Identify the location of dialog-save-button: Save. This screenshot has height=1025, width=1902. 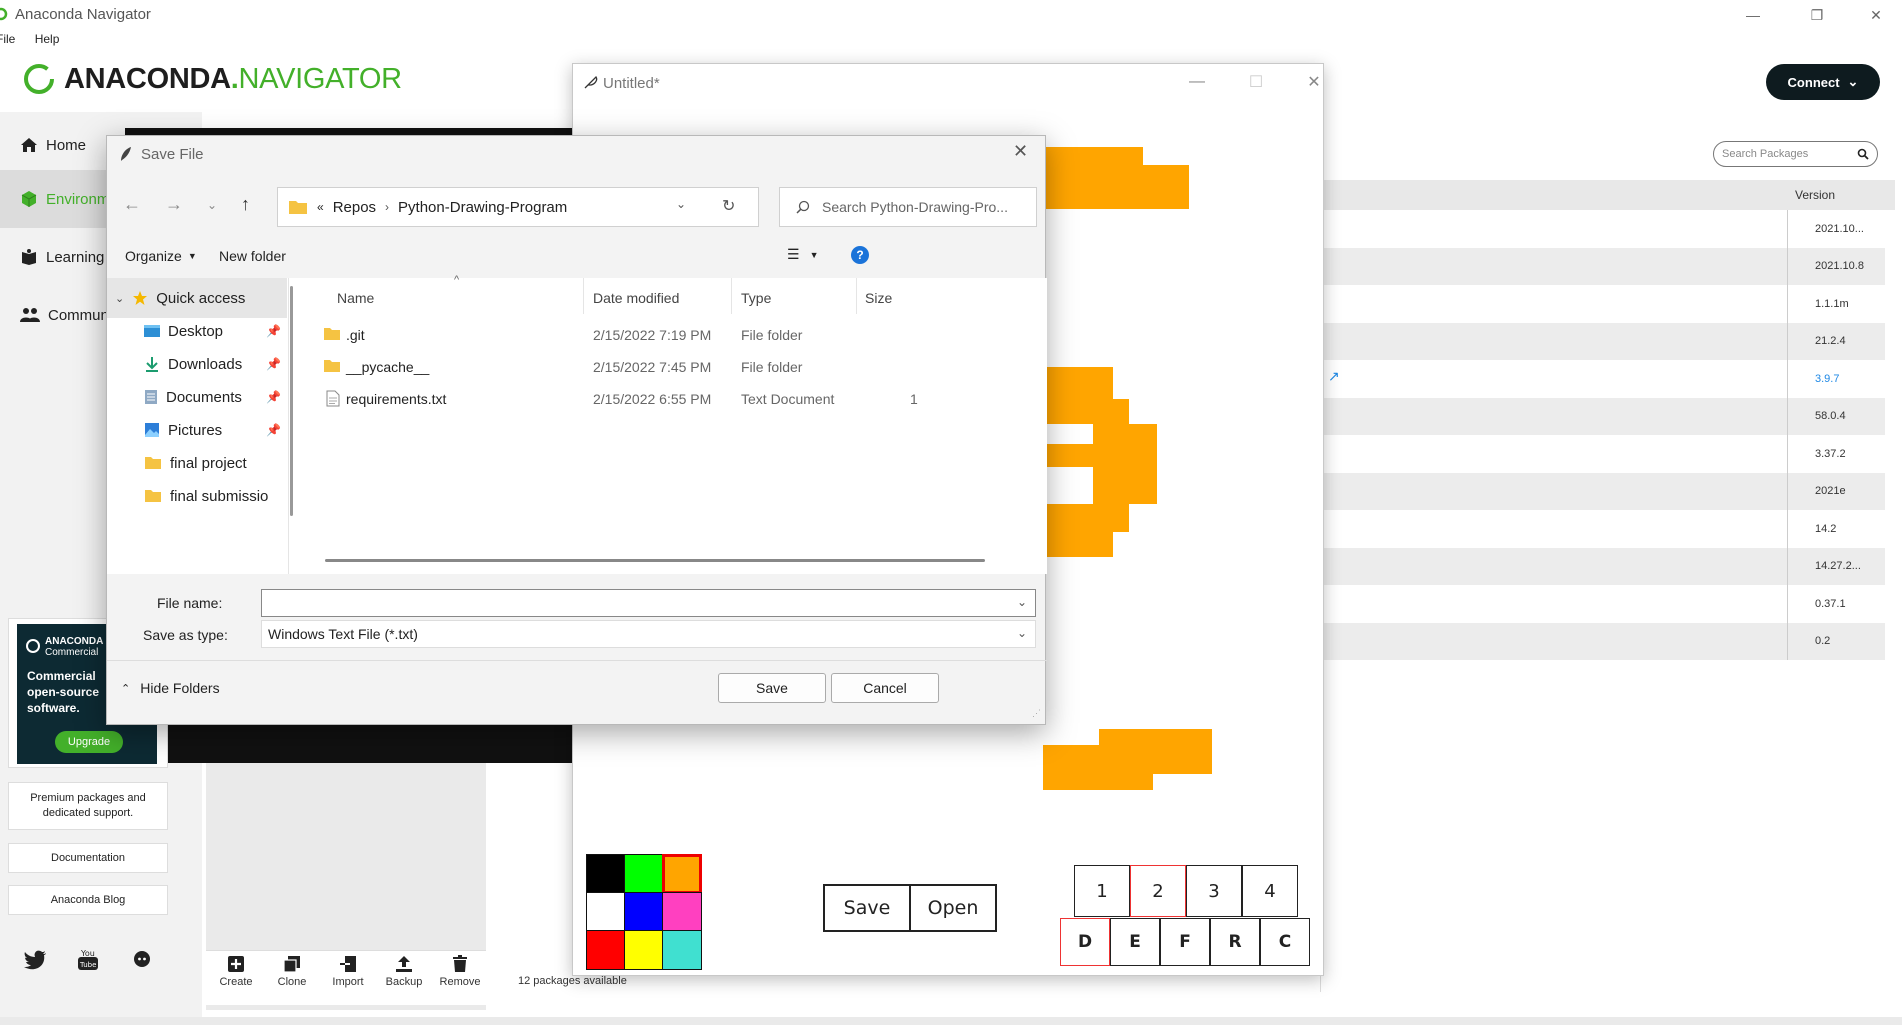
(772, 688).